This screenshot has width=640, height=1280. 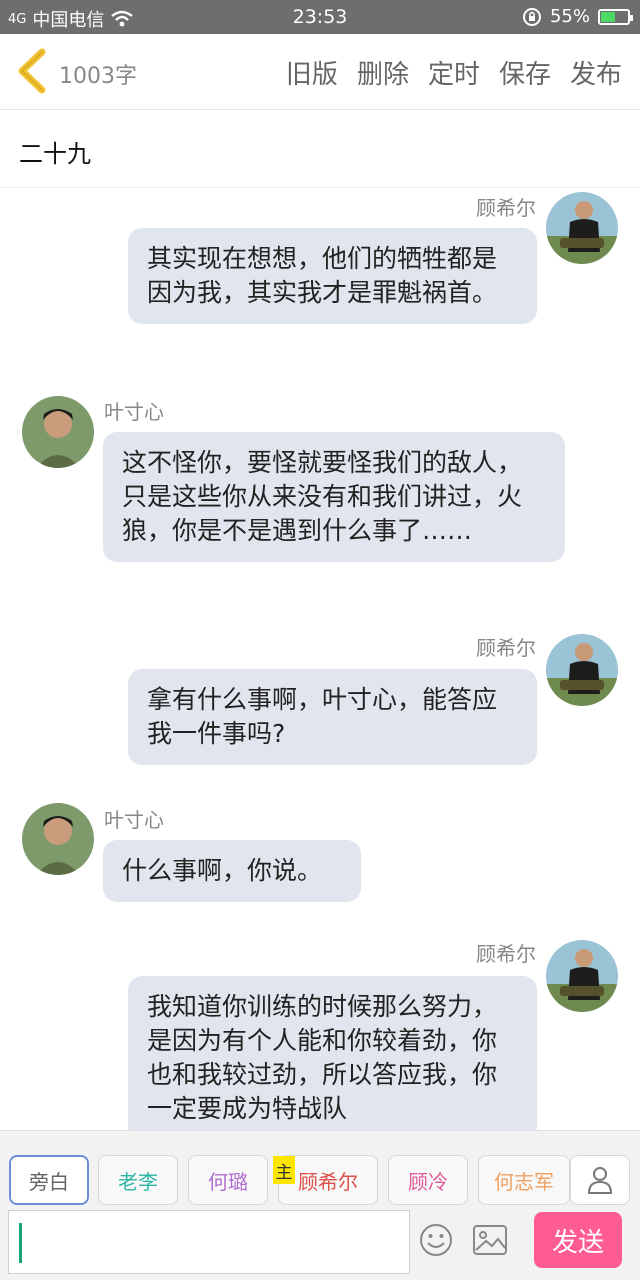 I want to click on word-count: 1003字, so click(x=98, y=76).